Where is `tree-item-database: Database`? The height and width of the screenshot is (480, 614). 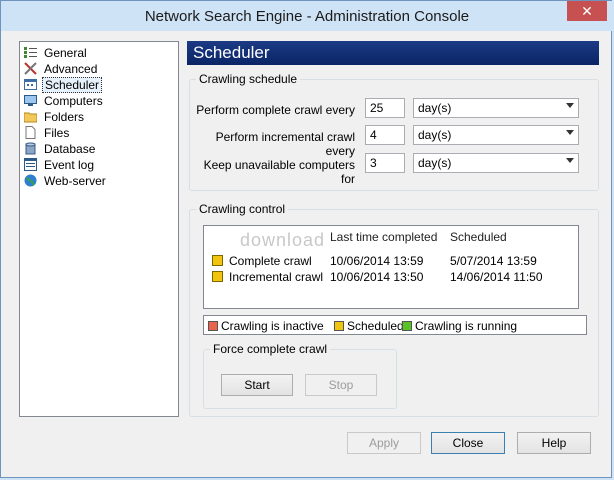
tree-item-database: Database is located at coordinates (60, 149).